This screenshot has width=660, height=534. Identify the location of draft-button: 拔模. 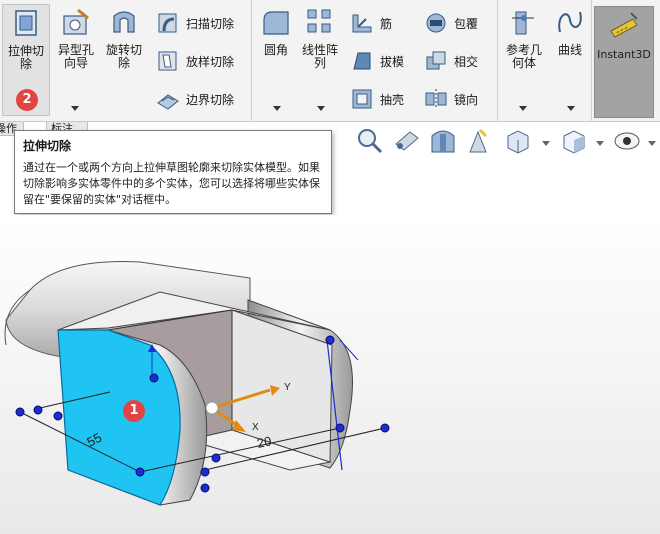
(377, 61).